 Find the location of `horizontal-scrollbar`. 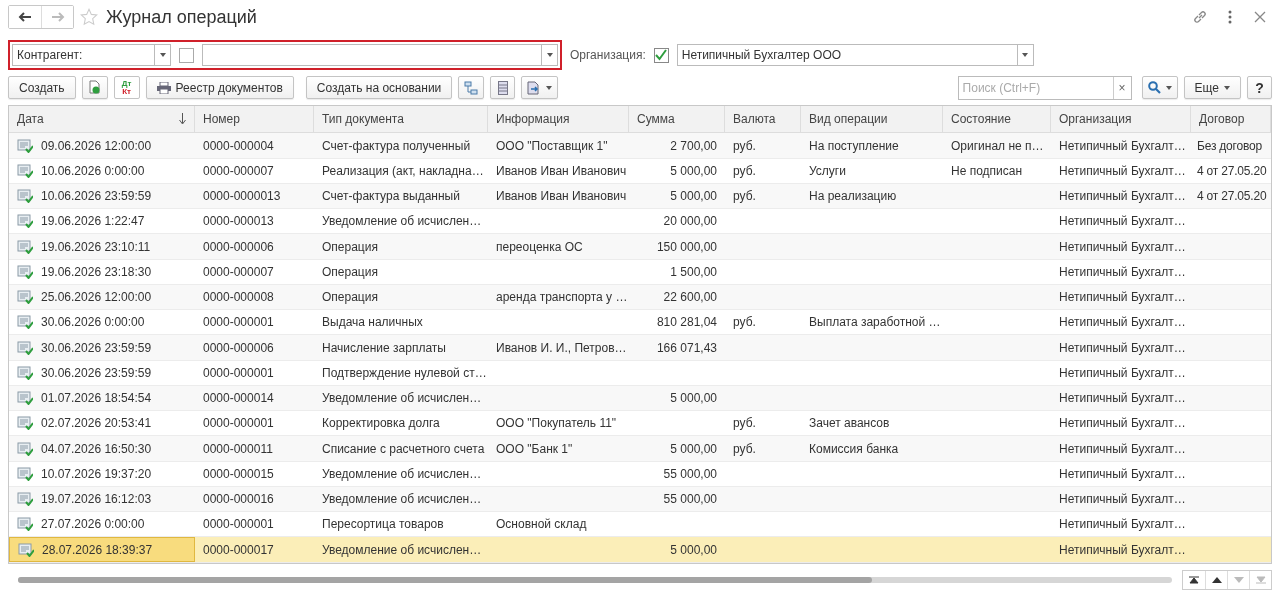

horizontal-scrollbar is located at coordinates (595, 580).